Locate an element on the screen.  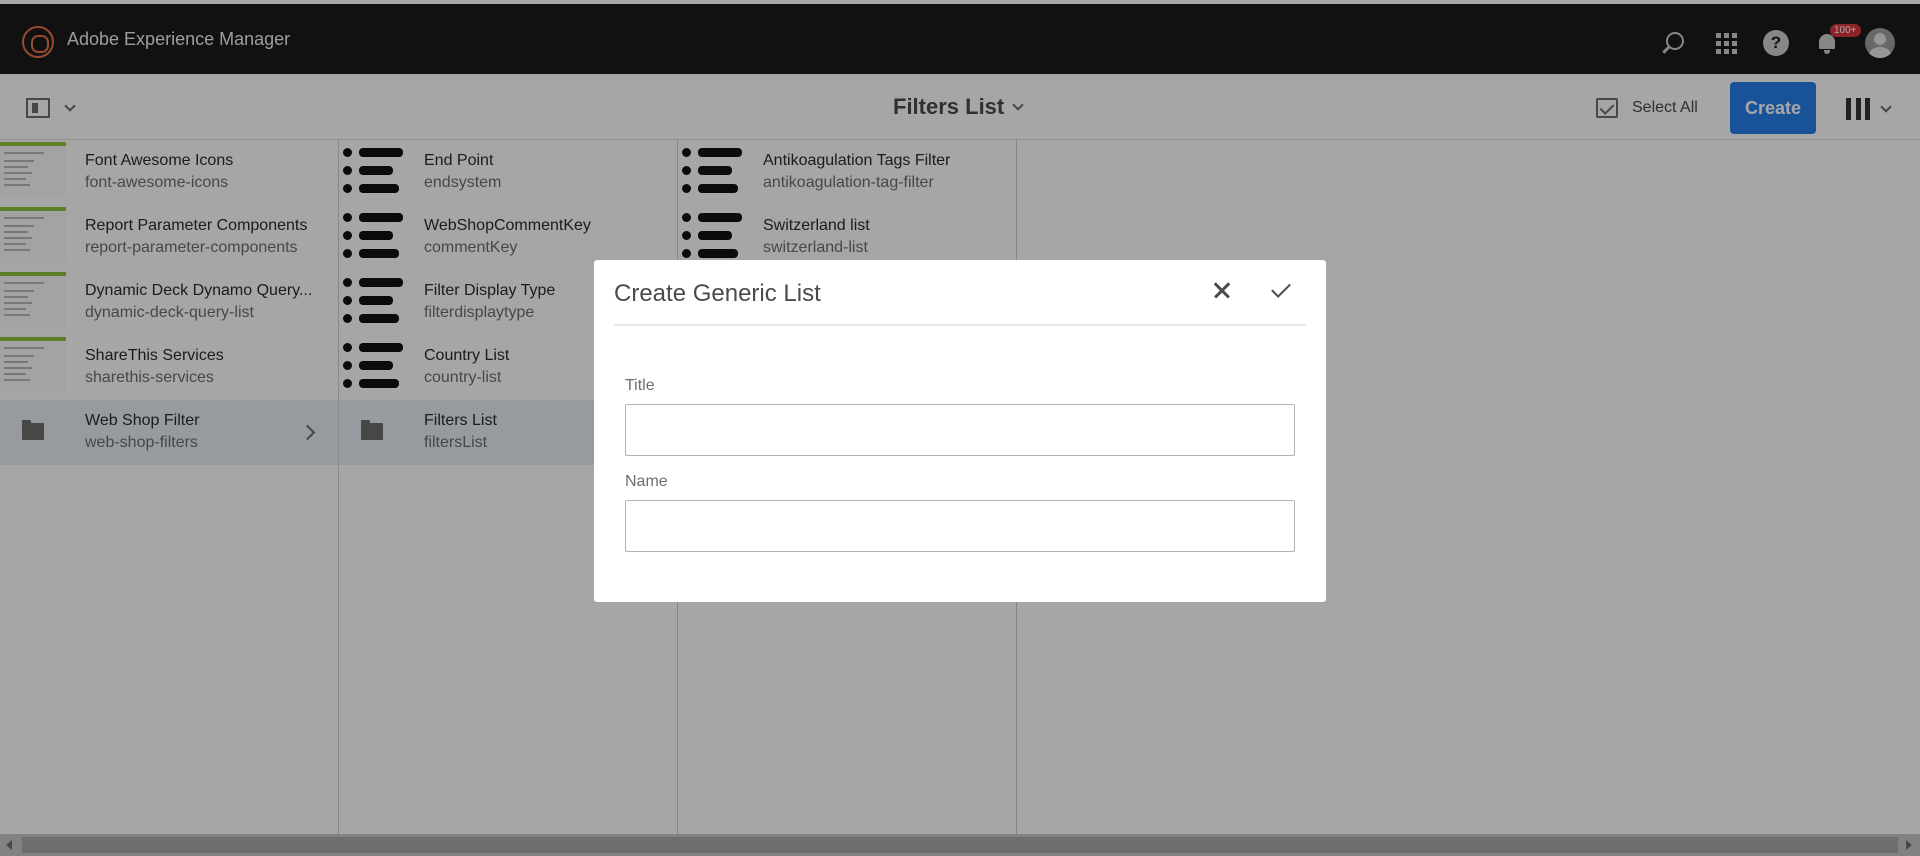
title-field is located at coordinates (960, 430).